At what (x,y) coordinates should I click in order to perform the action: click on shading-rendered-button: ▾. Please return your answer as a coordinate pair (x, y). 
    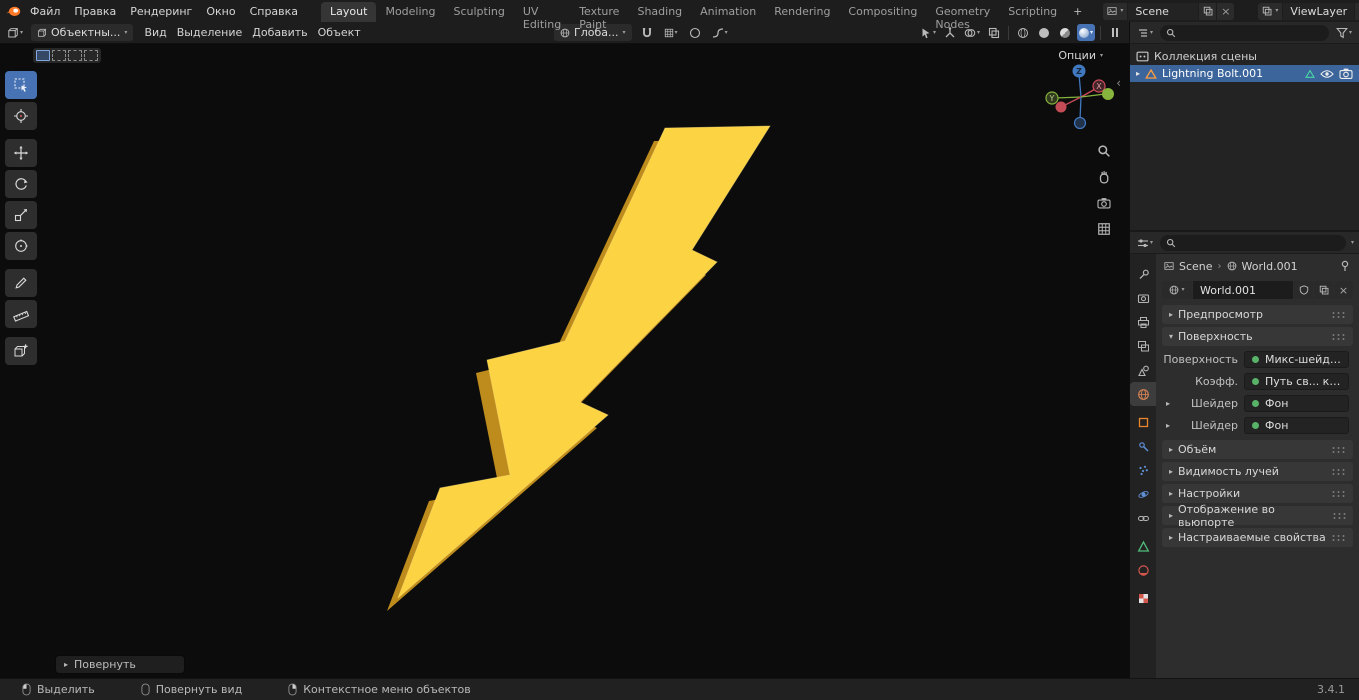
    Looking at the image, I should click on (1085, 32).